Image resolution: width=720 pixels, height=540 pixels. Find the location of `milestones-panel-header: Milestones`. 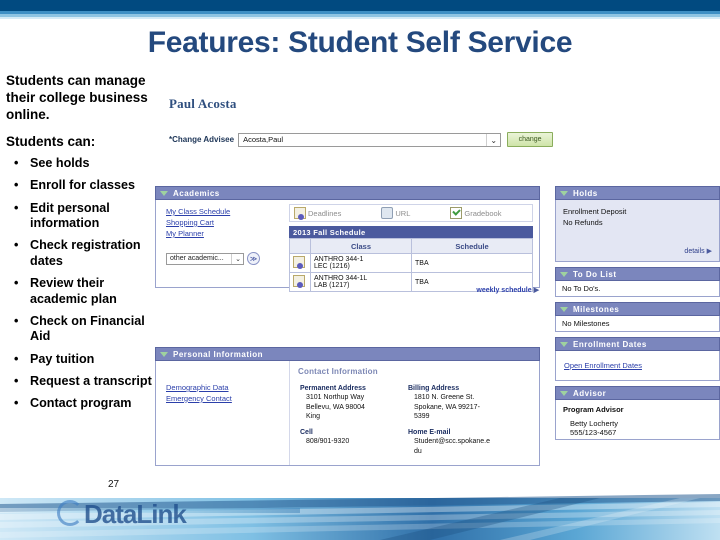

milestones-panel-header: Milestones is located at coordinates (637, 309).